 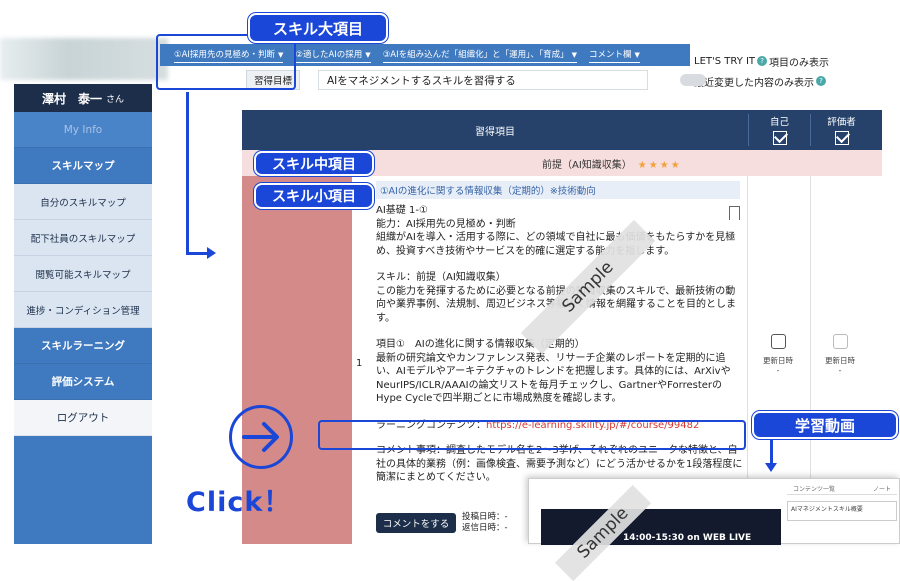 I want to click on callout-learning-video: 学習動画, so click(x=825, y=425).